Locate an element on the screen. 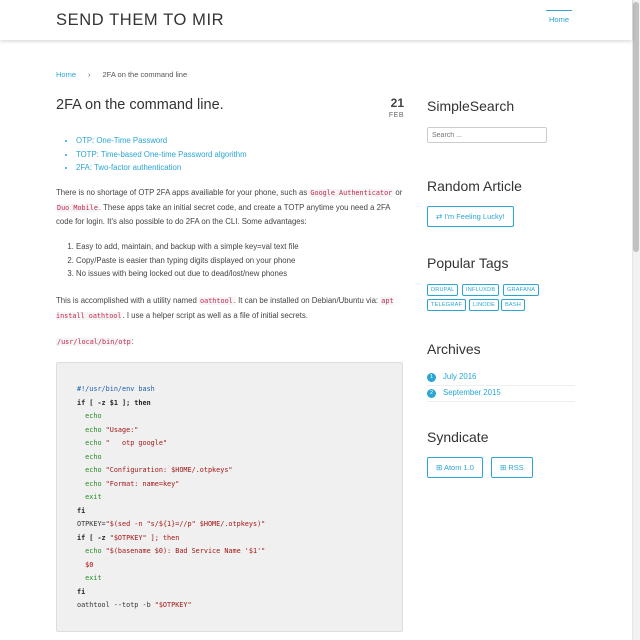  code-line: echo "Format: name=key" is located at coordinates (128, 484).